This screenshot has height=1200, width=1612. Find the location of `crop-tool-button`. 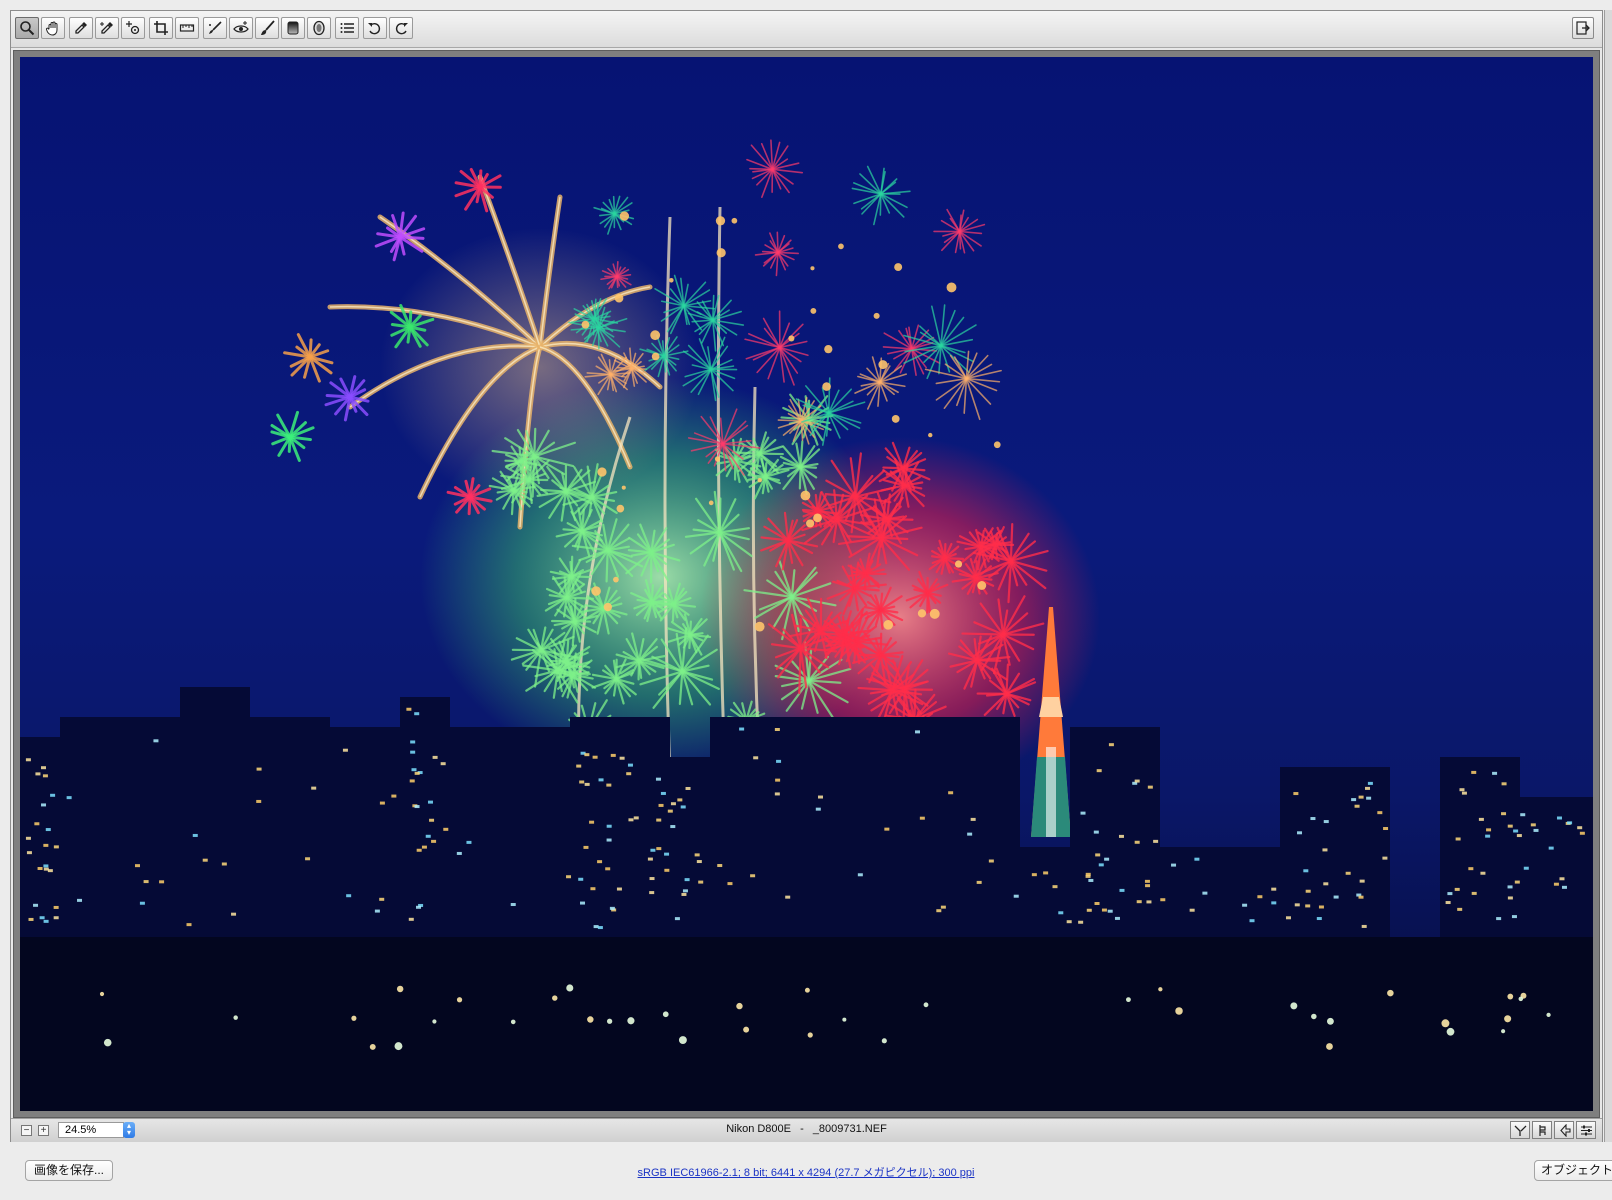

crop-tool-button is located at coordinates (161, 28).